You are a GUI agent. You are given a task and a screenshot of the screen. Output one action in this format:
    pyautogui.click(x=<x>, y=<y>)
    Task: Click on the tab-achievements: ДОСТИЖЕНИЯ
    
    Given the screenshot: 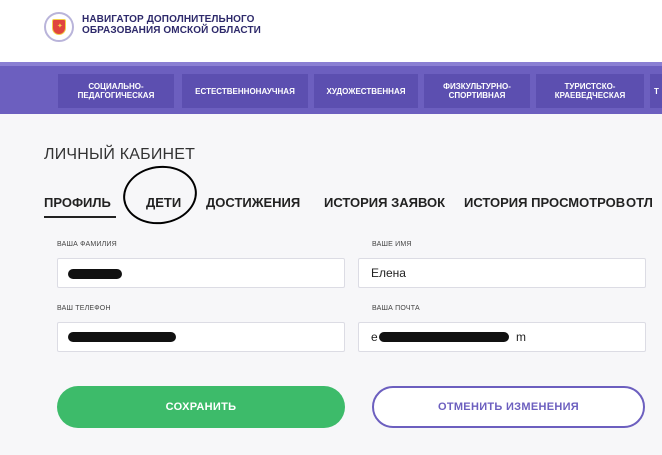 What is the action you would take?
    pyautogui.click(x=253, y=202)
    